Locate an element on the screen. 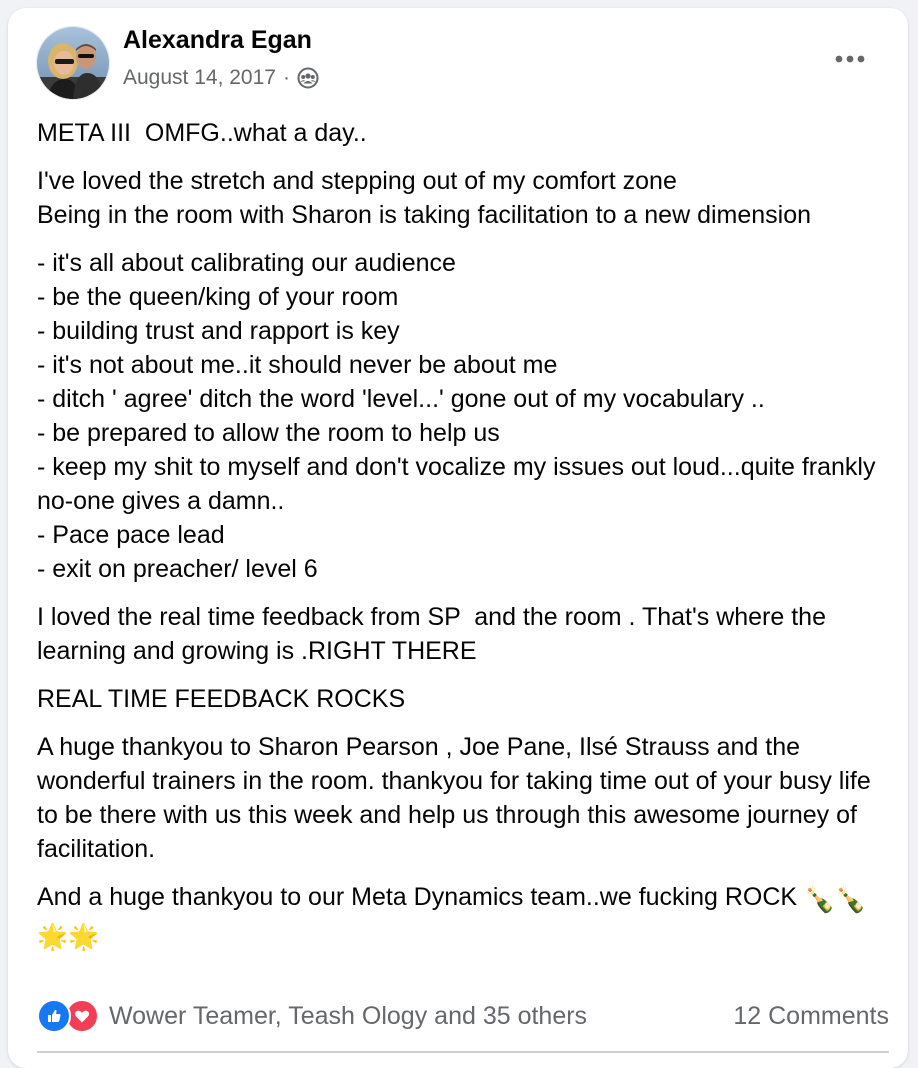 Image resolution: width=918 pixels, height=1068 pixels. like-icon is located at coordinates (54, 1016).